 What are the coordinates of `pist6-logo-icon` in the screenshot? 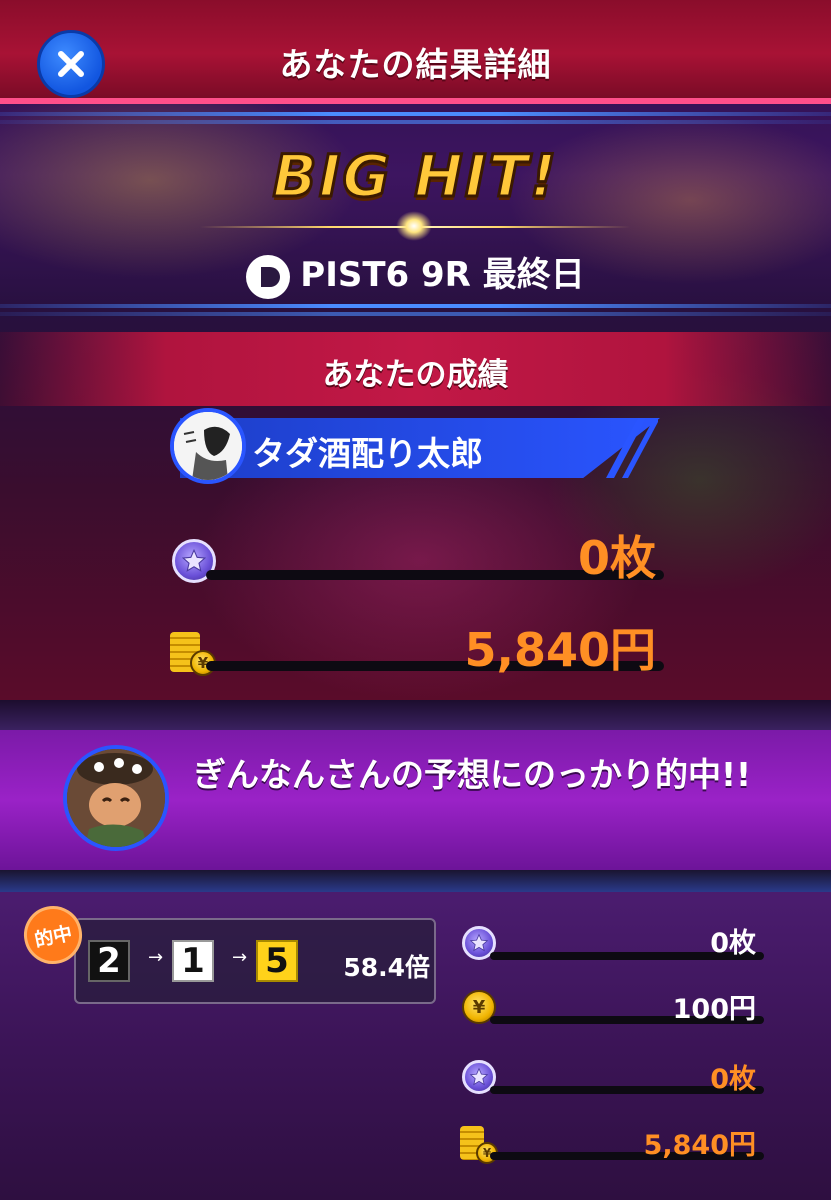 It's located at (268, 276).